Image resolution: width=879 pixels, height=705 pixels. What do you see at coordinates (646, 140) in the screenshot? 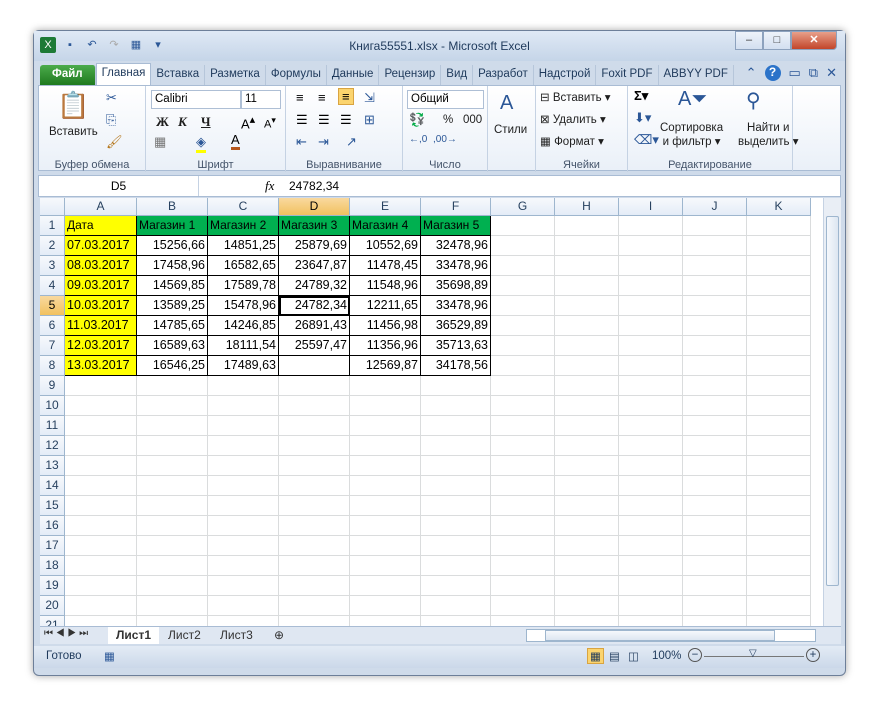
I see `clear-icon: ⌫▾` at bounding box center [646, 140].